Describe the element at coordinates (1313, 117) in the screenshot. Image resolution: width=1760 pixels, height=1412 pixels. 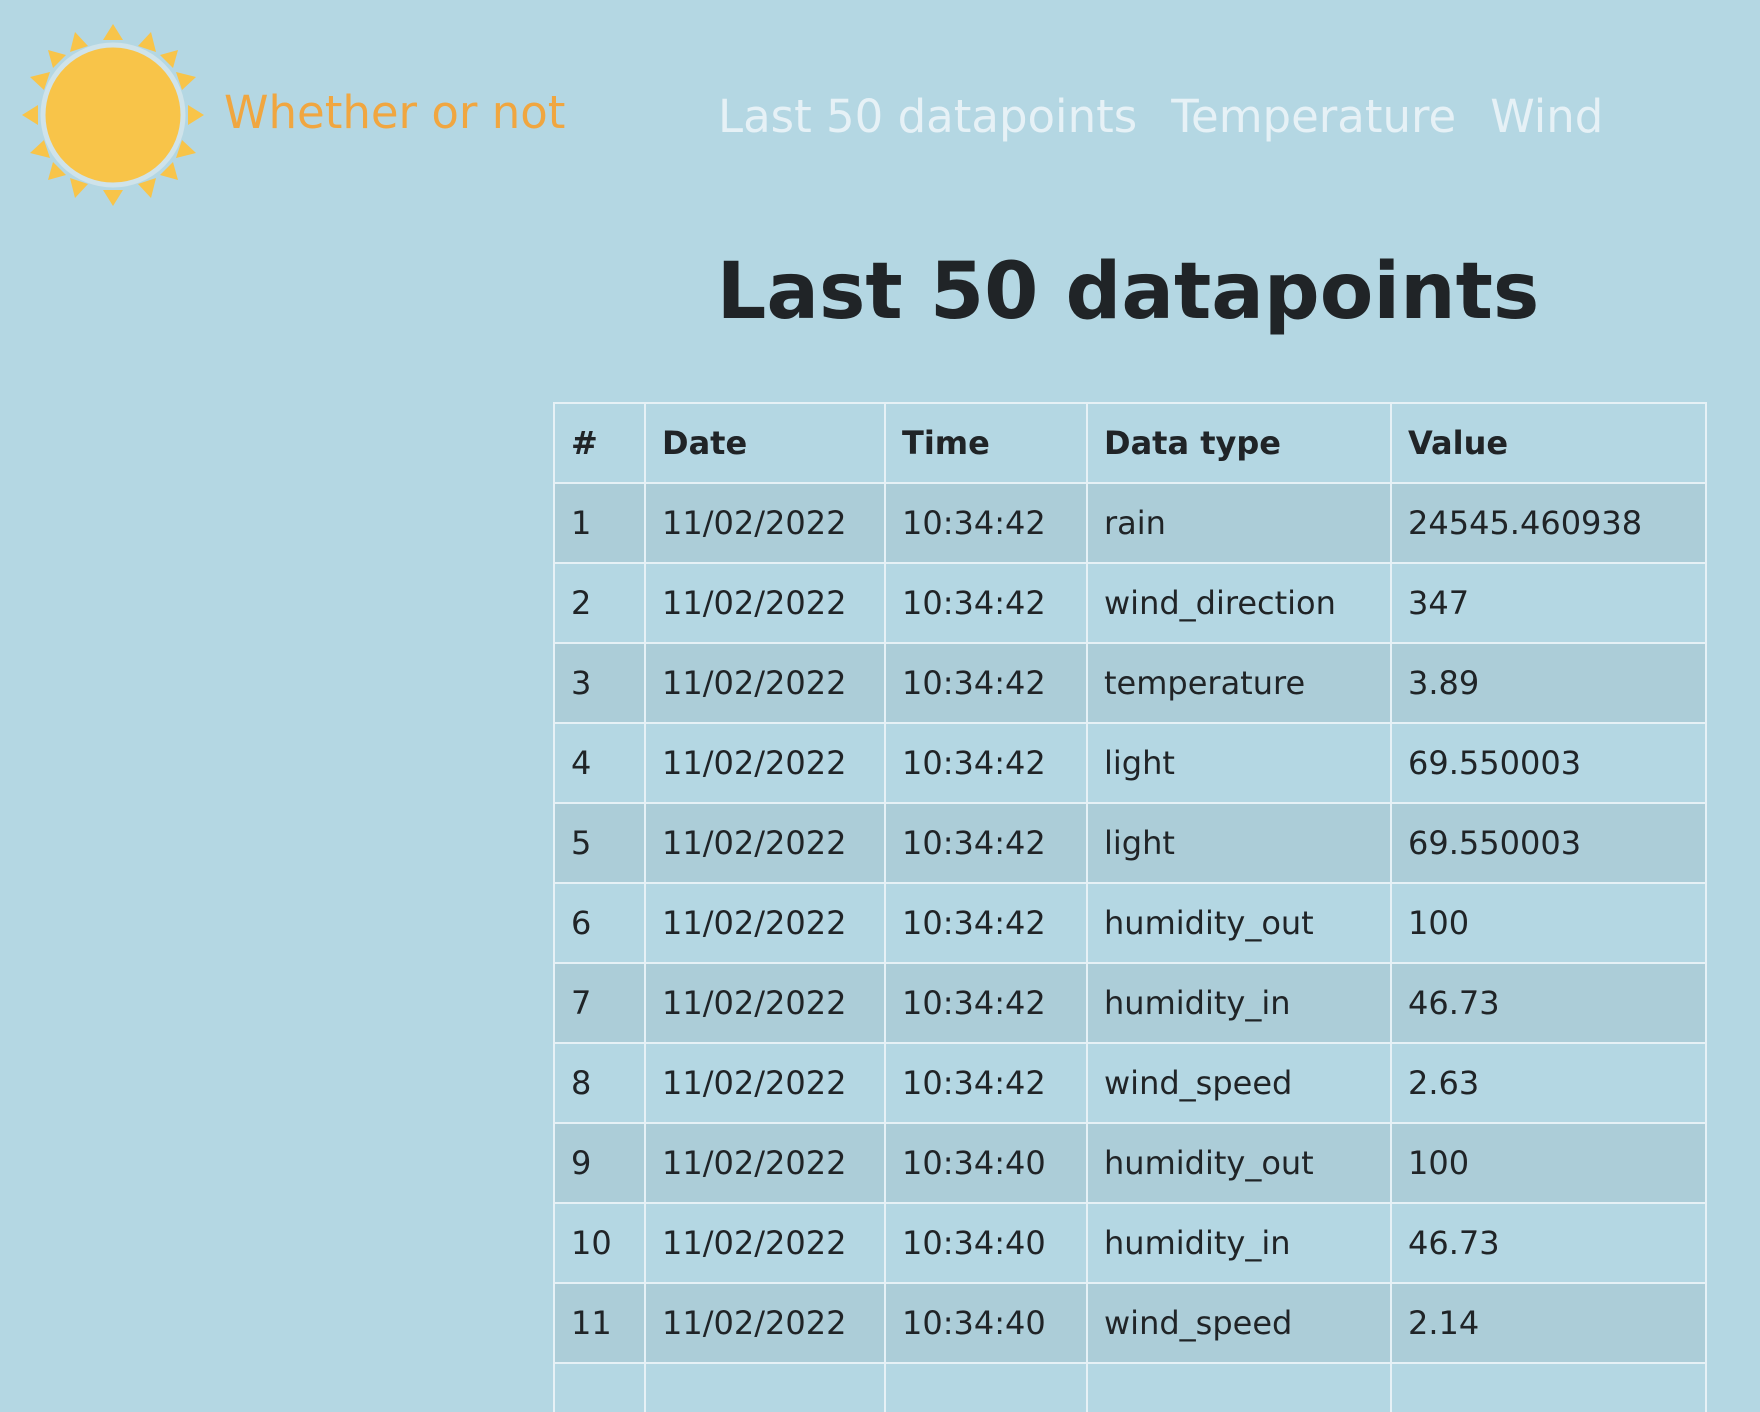
I see `nav-temperature: Temperature` at that location.